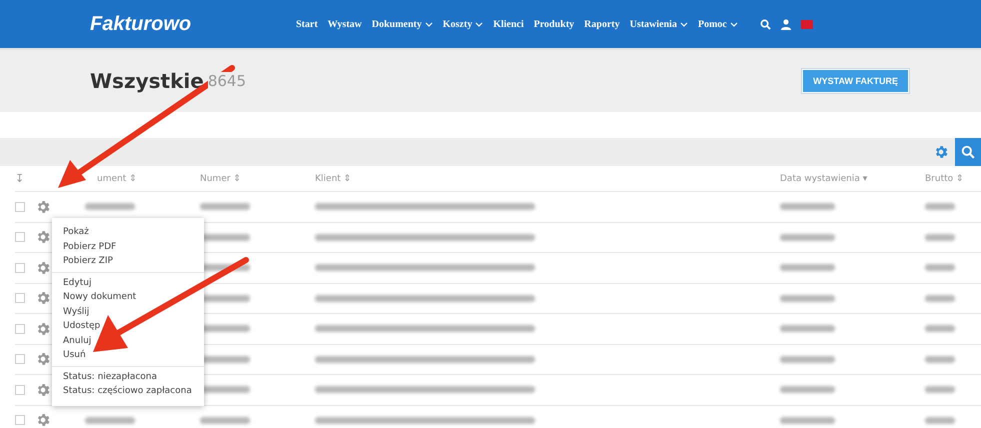 This screenshot has width=981, height=428. I want to click on column-header: Brutto ⇕, so click(944, 179).